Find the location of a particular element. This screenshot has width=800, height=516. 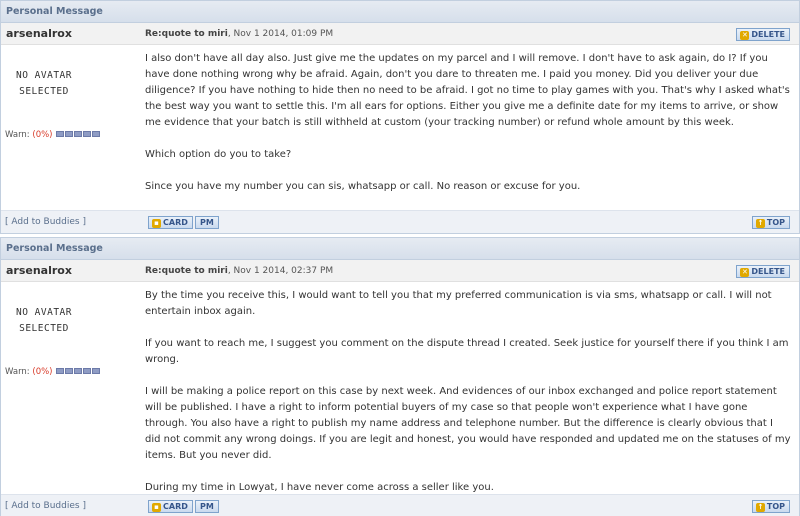

post-meta: Re:quote to miri, Nov 1 2014, 01:09 PM is located at coordinates (239, 34).